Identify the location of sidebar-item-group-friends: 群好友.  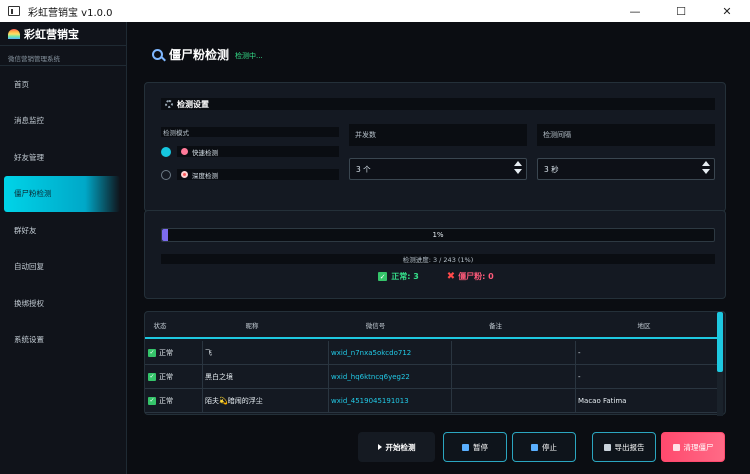
(63, 230).